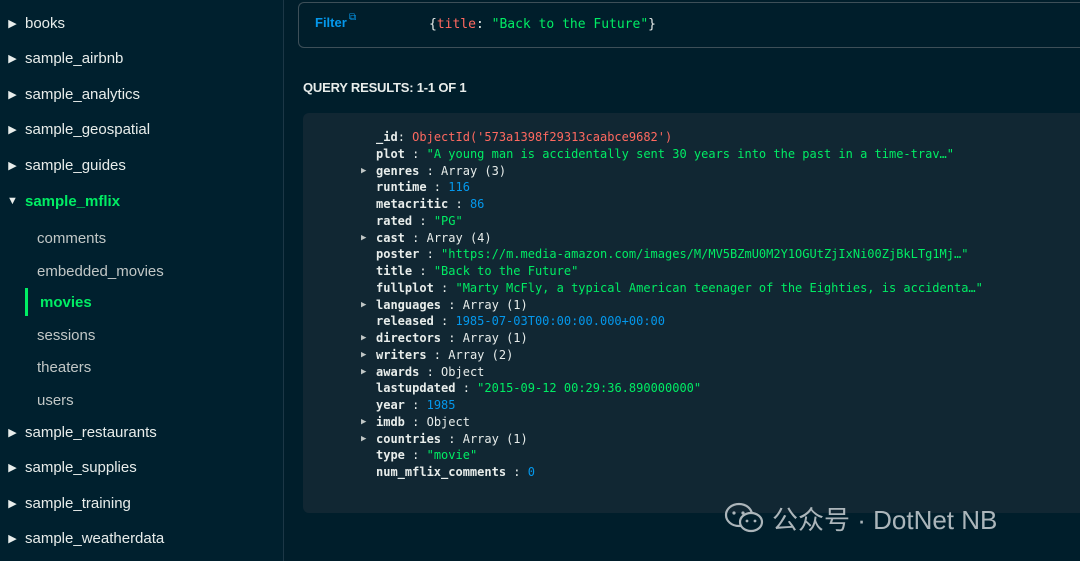 This screenshot has width=1080, height=561. What do you see at coordinates (390, 455) in the screenshot?
I see `field-name: type` at bounding box center [390, 455].